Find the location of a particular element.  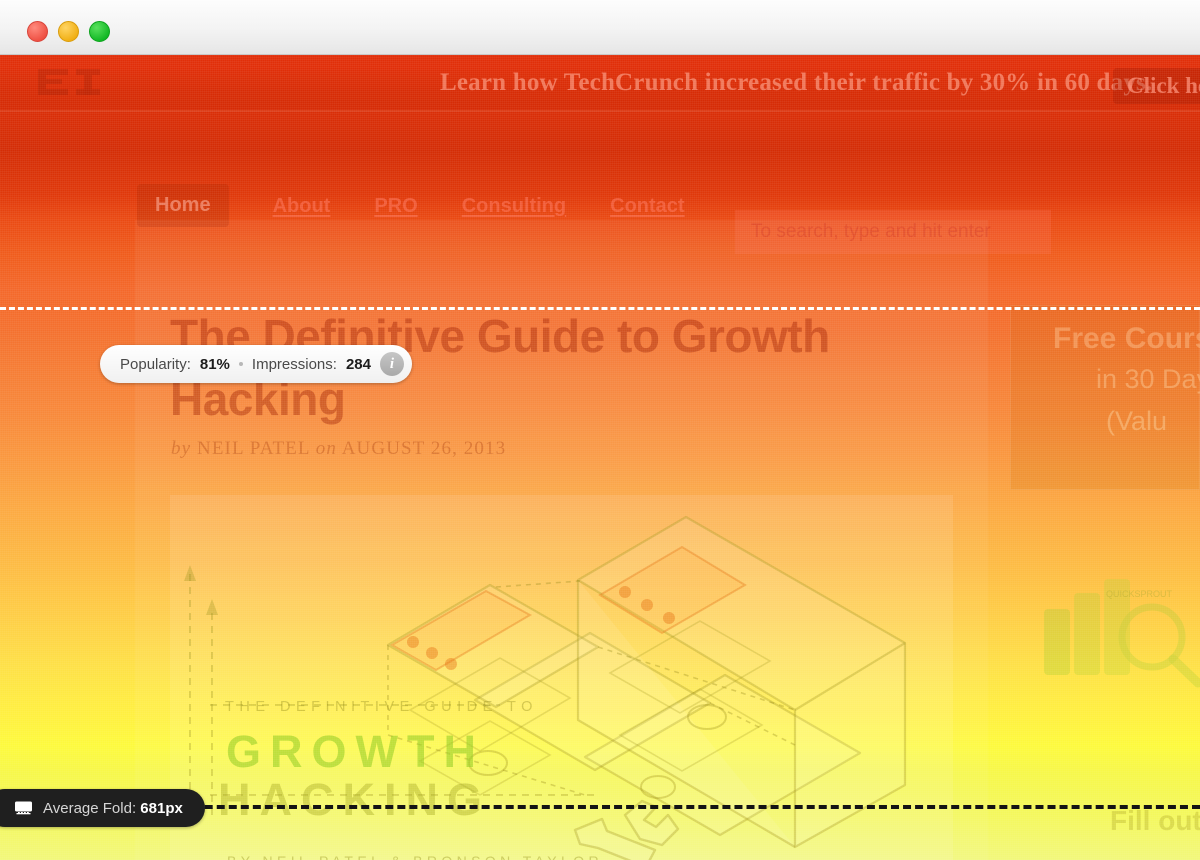

impressions-label: Impressions: is located at coordinates (294, 364).